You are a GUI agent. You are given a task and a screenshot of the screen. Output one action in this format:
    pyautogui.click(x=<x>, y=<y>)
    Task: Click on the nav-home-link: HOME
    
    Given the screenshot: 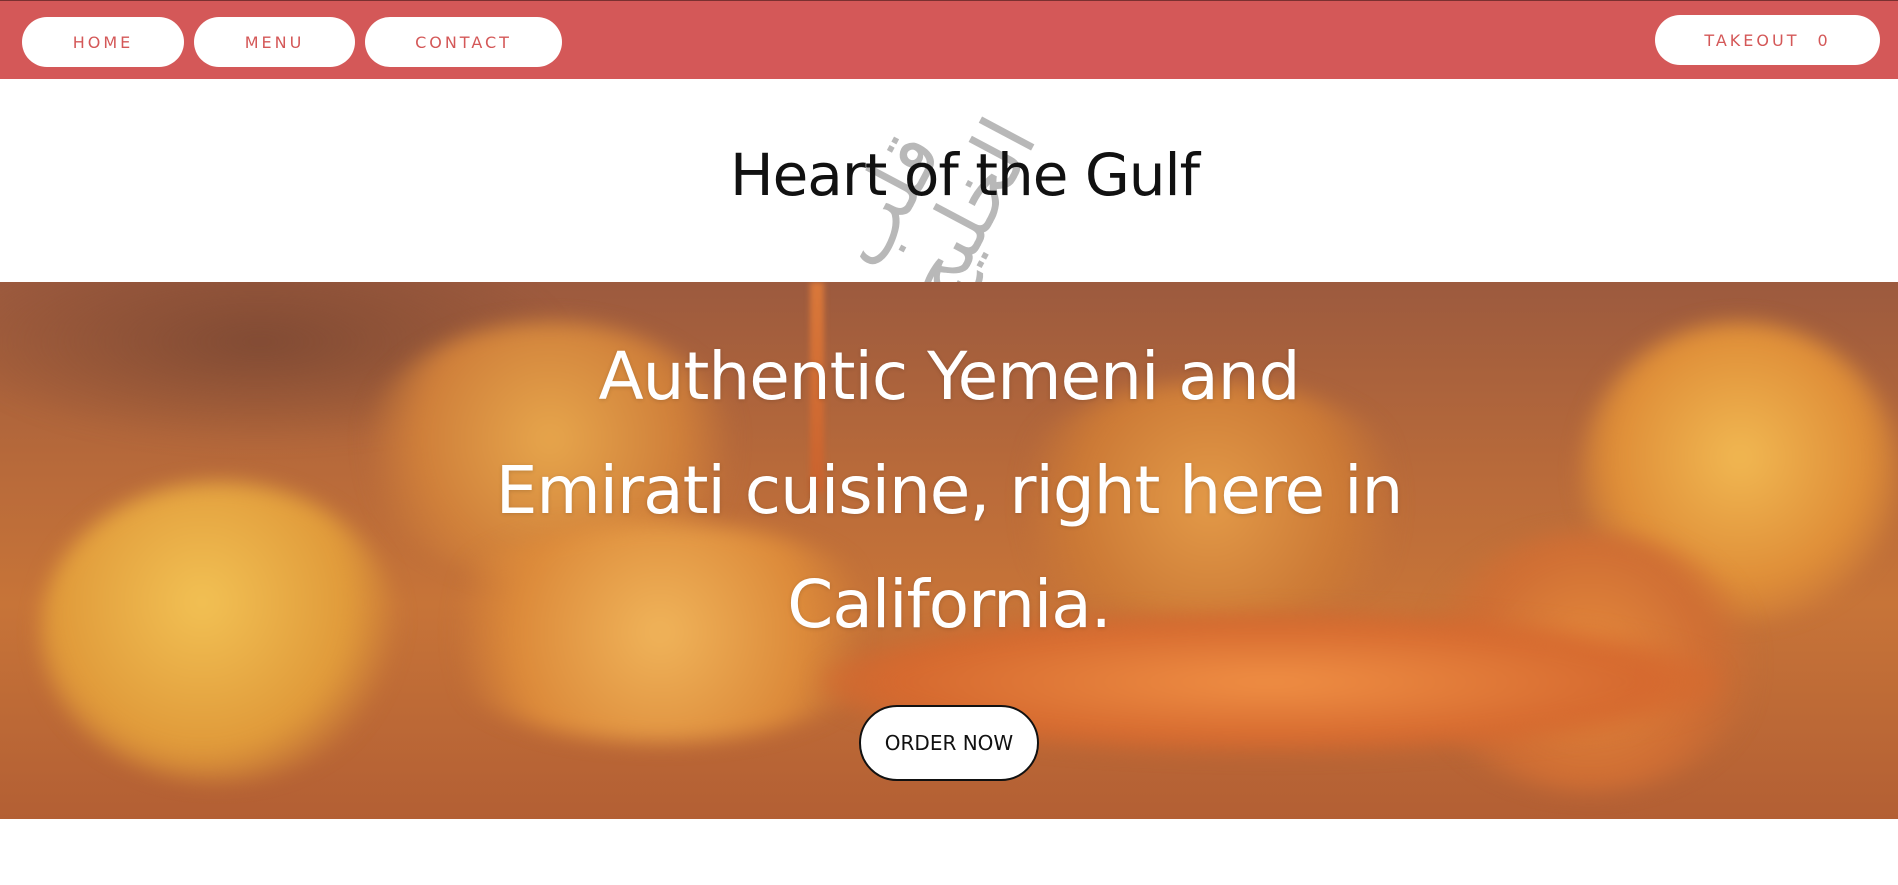 What is the action you would take?
    pyautogui.click(x=103, y=42)
    